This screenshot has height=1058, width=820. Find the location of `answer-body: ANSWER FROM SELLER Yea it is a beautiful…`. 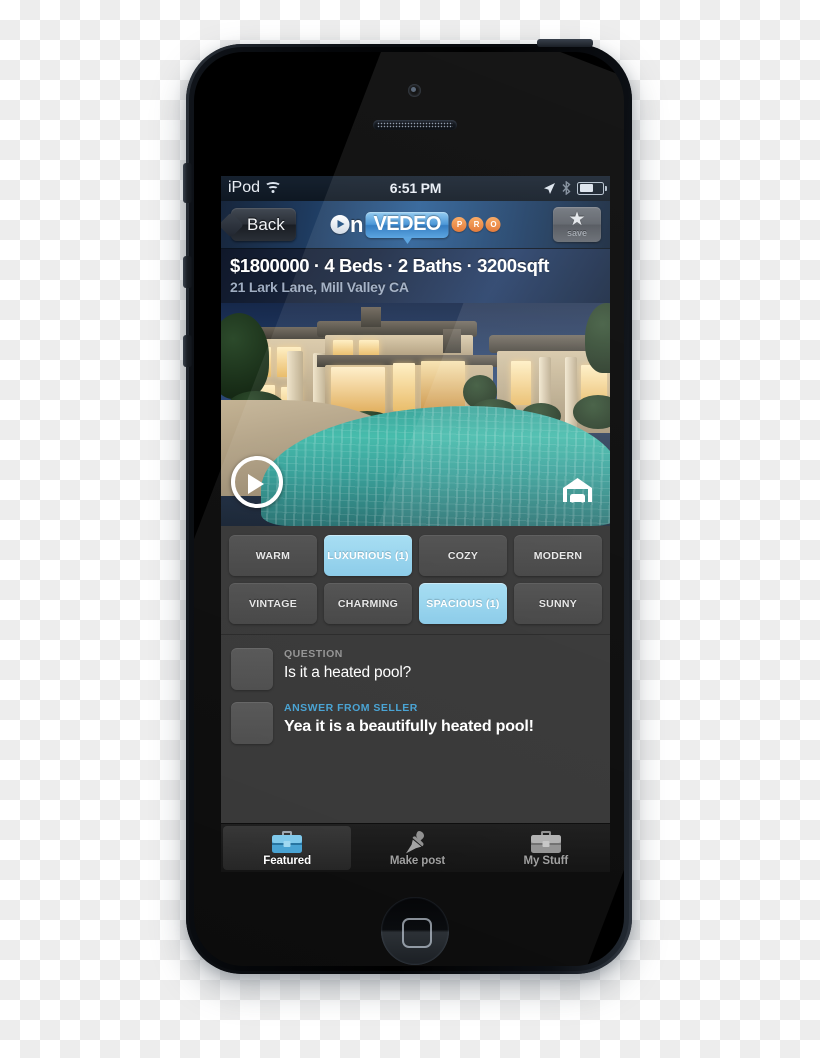

answer-body: ANSWER FROM SELLER Yea it is a beautiful… is located at coordinates (442, 723).